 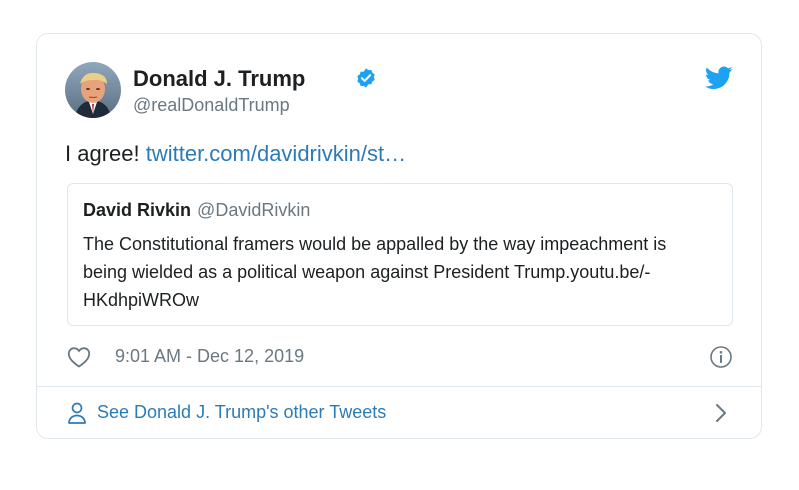 What do you see at coordinates (79, 357) in the screenshot?
I see `heart-icon` at bounding box center [79, 357].